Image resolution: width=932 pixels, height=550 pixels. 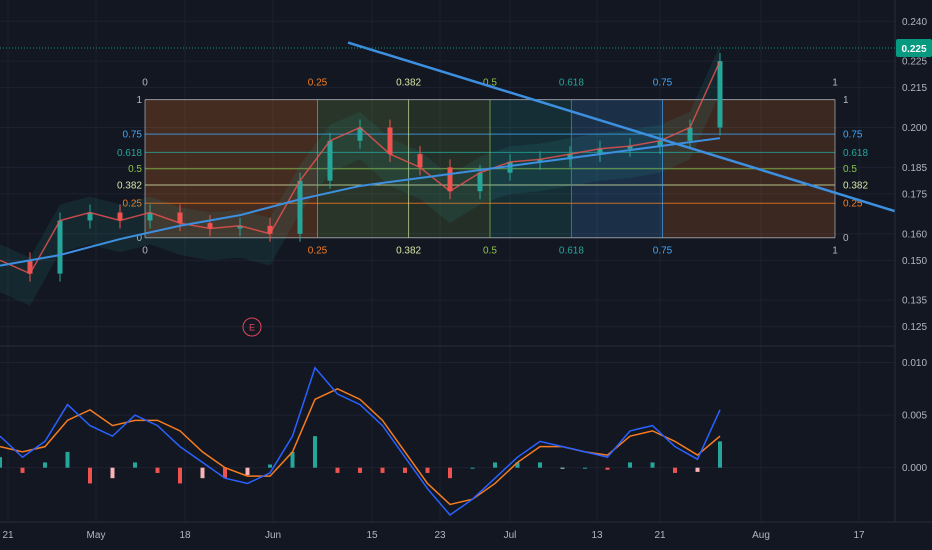 I want to click on fib-time-label-bottom: 0.5, so click(x=490, y=251).